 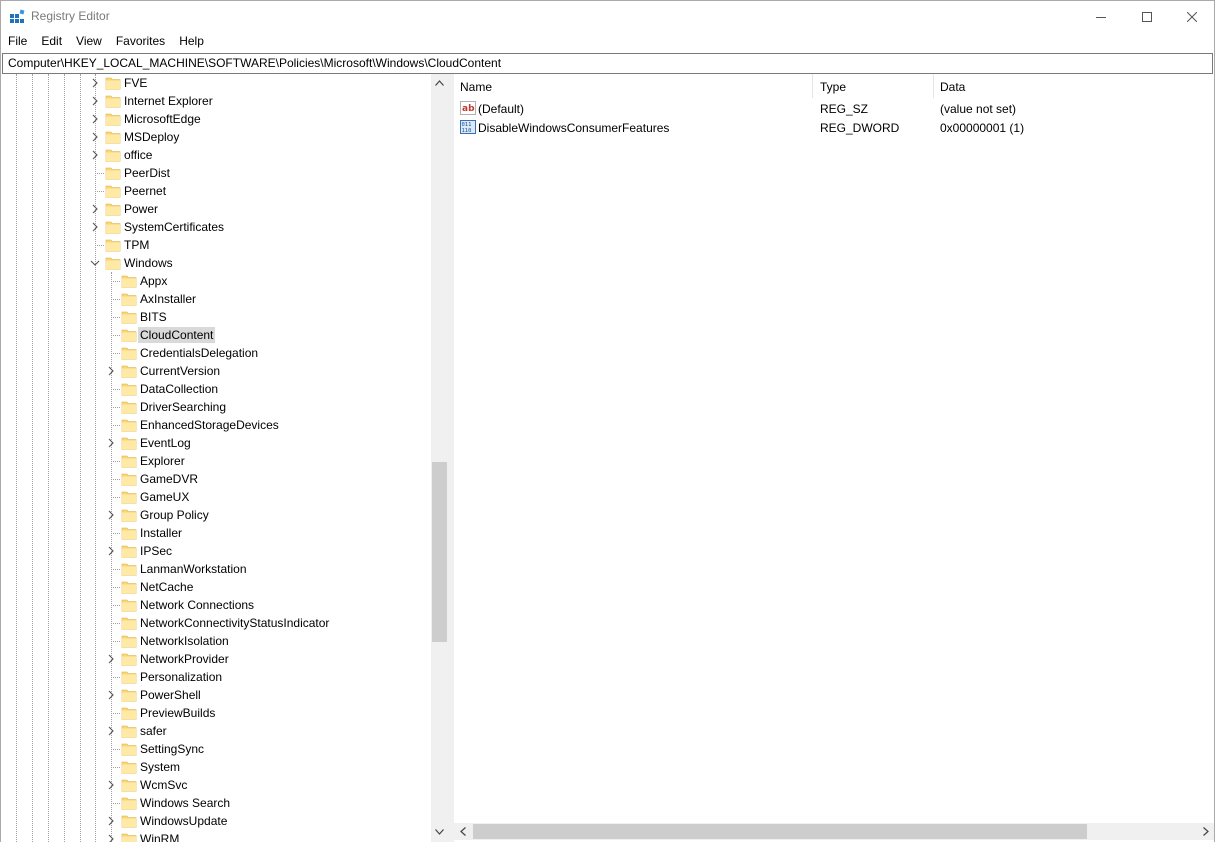 I want to click on tree-item: CloudContent, so click(x=216, y=335).